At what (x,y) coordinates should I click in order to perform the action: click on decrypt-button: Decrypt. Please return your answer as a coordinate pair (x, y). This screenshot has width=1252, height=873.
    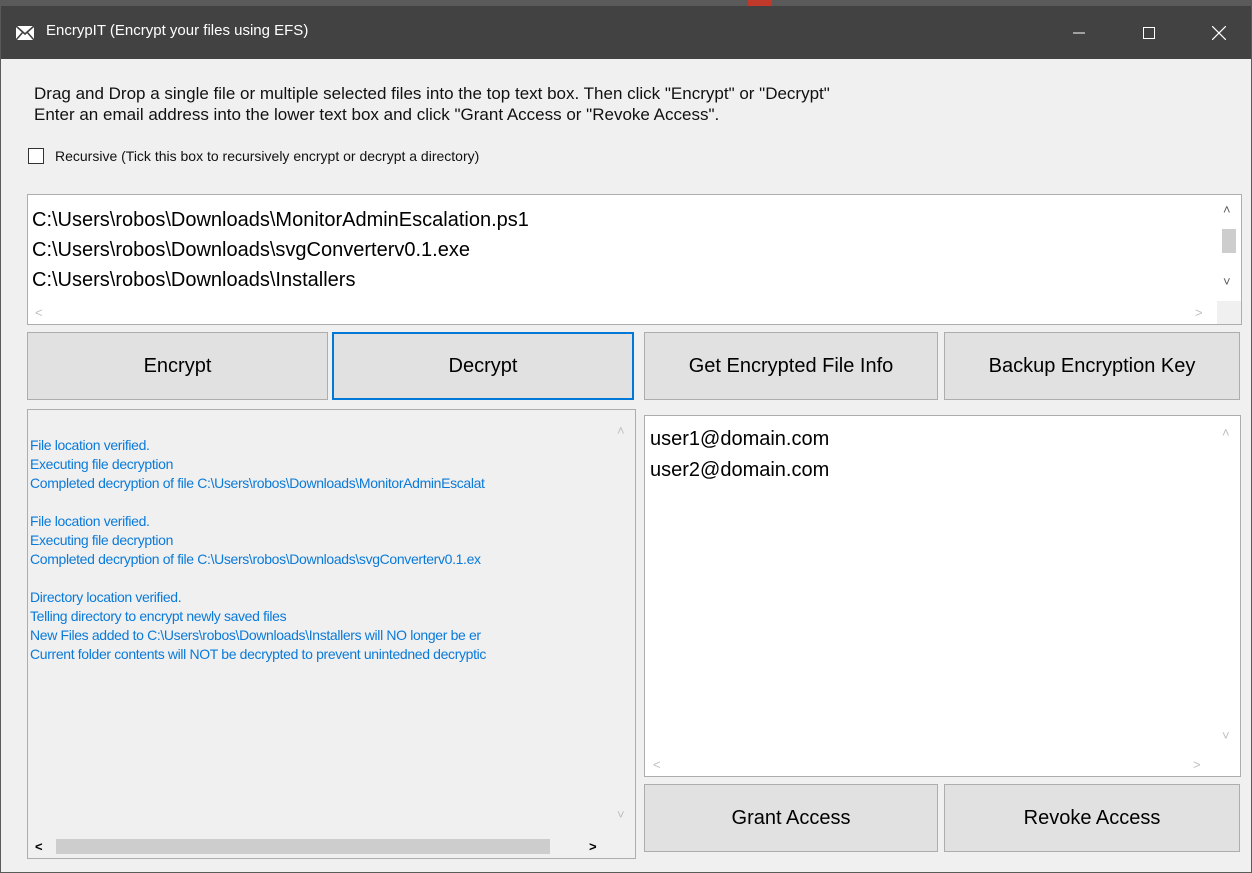
    Looking at the image, I should click on (483, 366).